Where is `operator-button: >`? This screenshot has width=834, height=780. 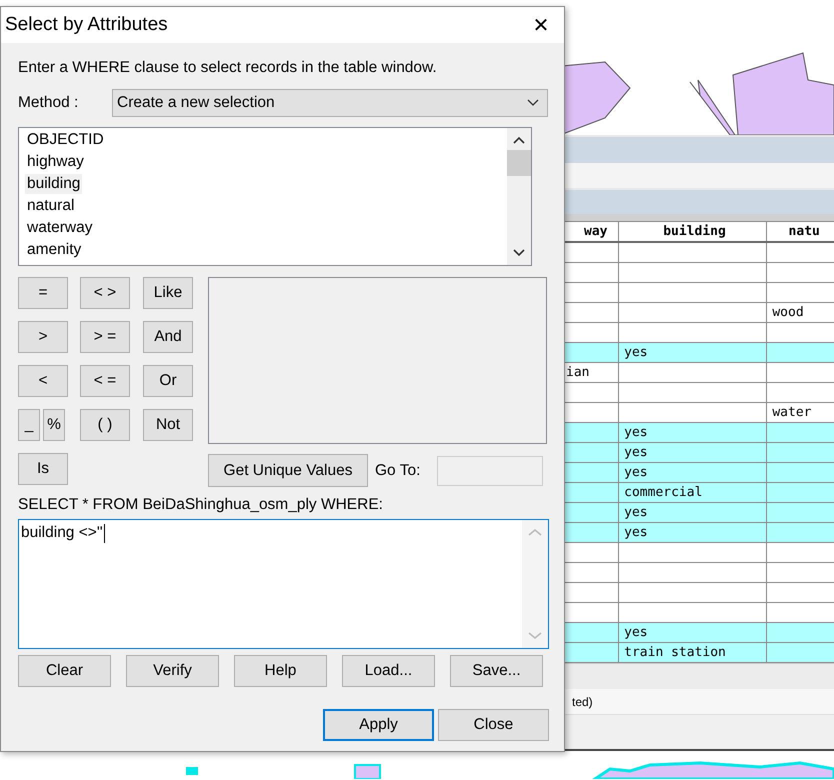 operator-button: > is located at coordinates (43, 337).